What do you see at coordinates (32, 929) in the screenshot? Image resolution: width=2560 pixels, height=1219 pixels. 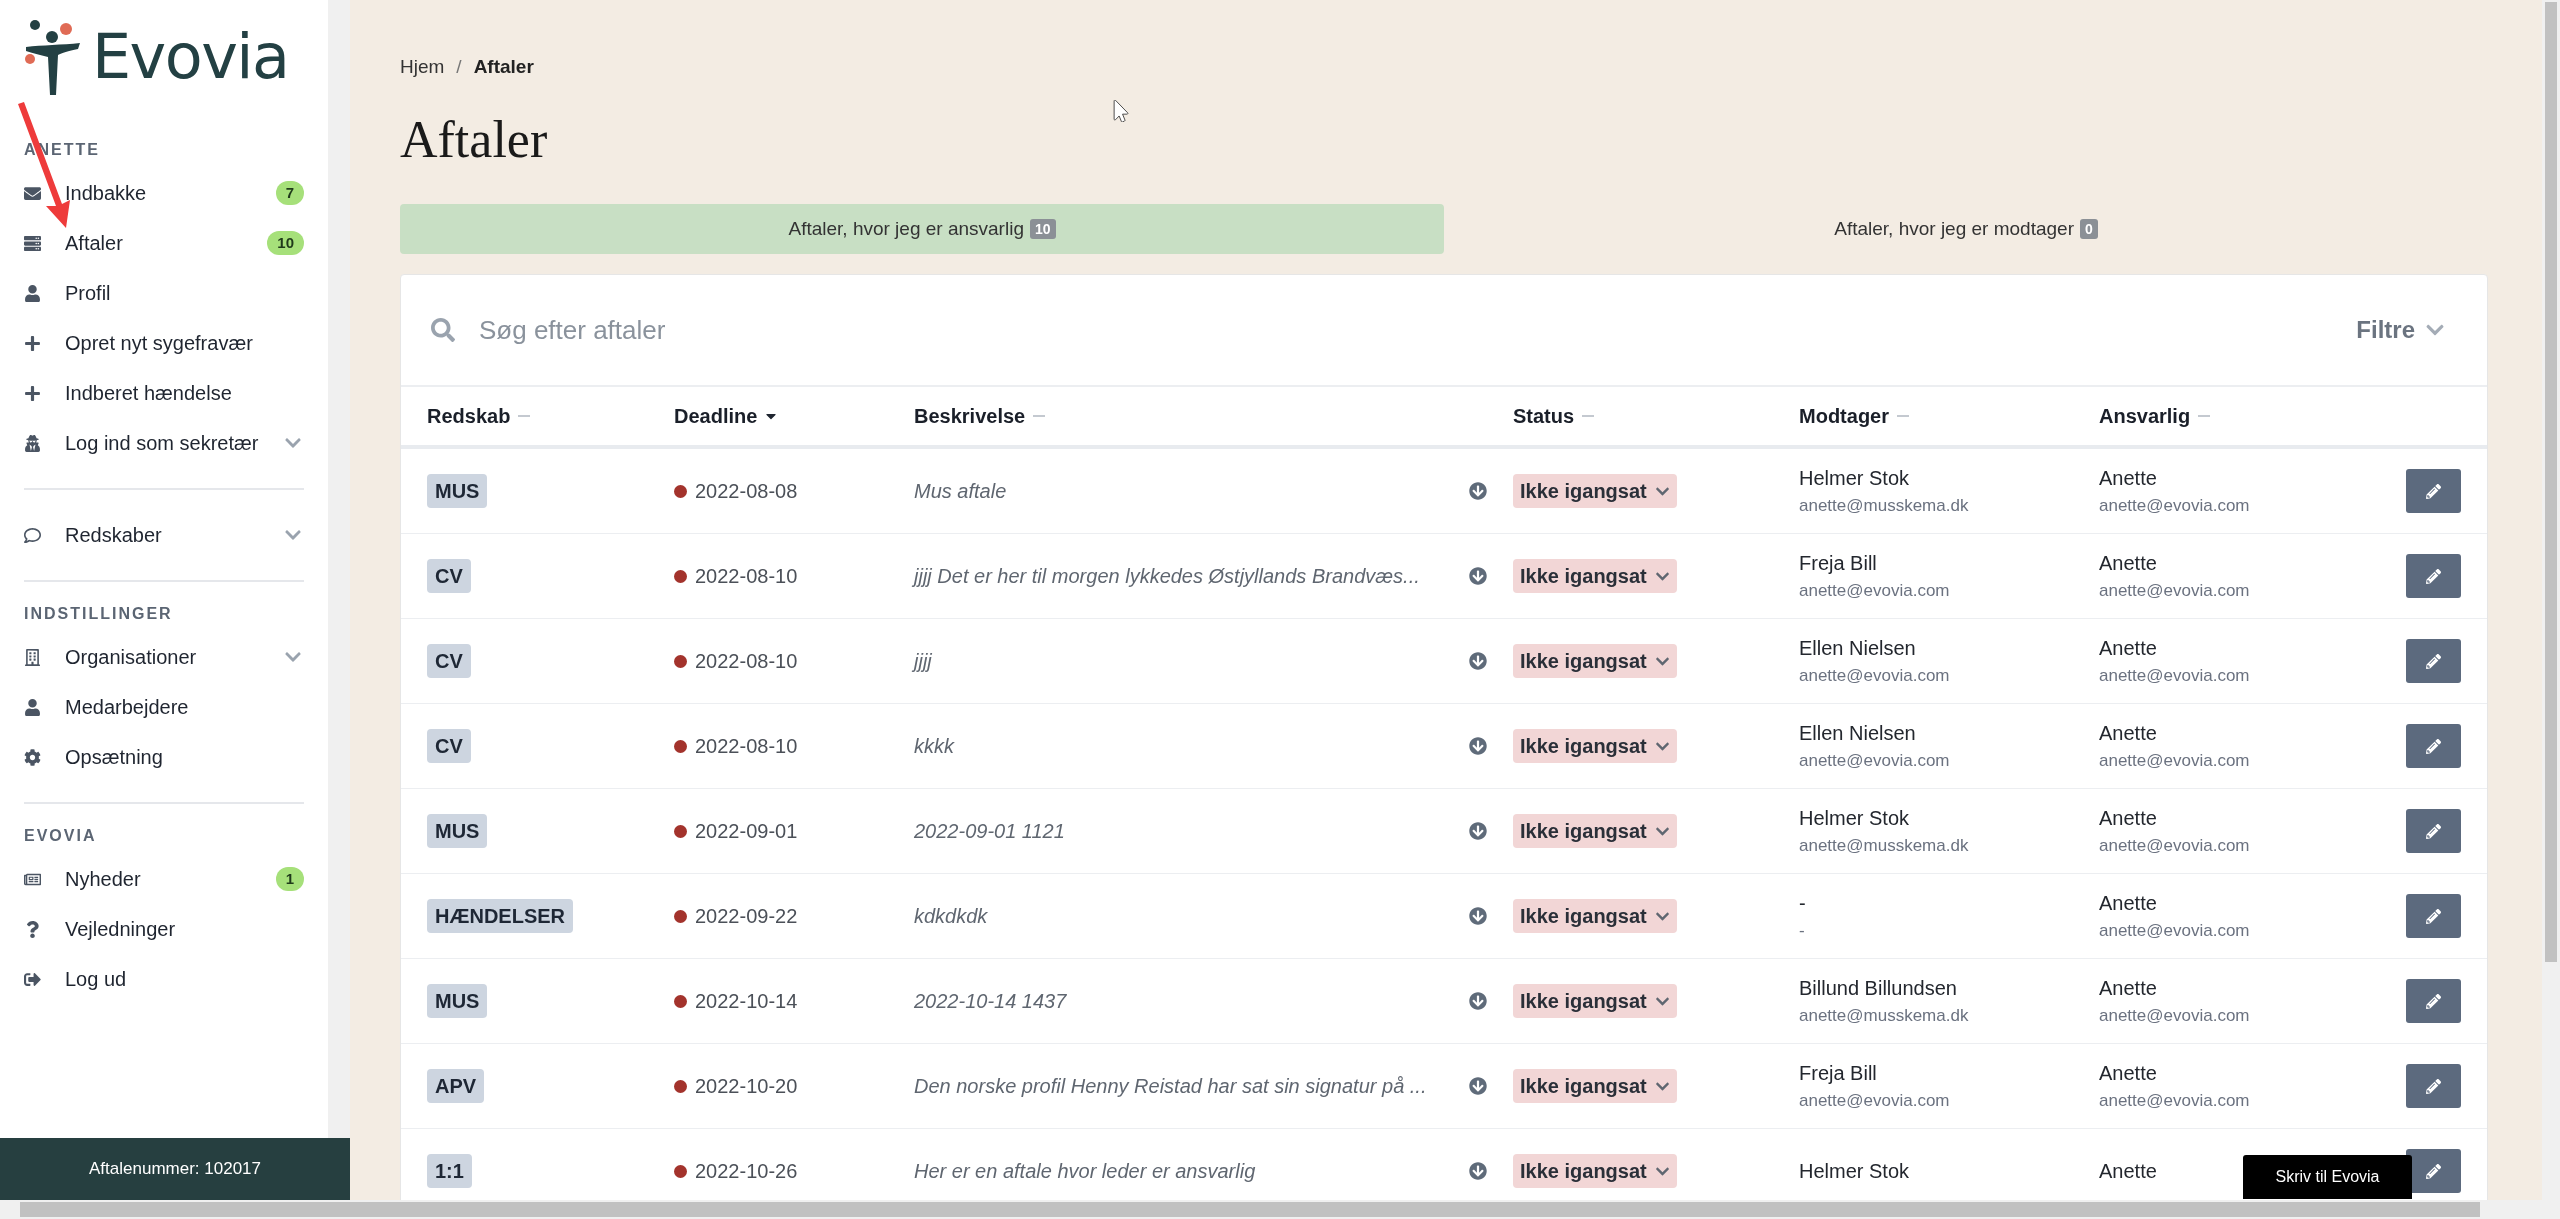 I see `question-icon` at bounding box center [32, 929].